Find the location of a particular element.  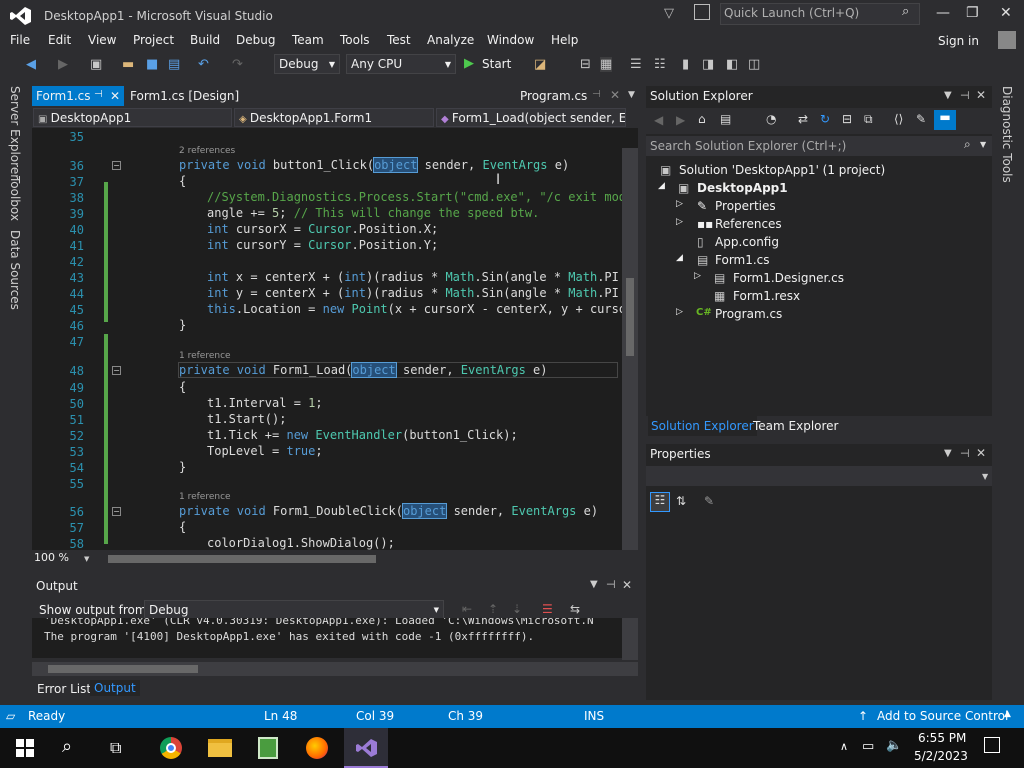

tree-item-program-cs: Program.cs is located at coordinates (748, 314).